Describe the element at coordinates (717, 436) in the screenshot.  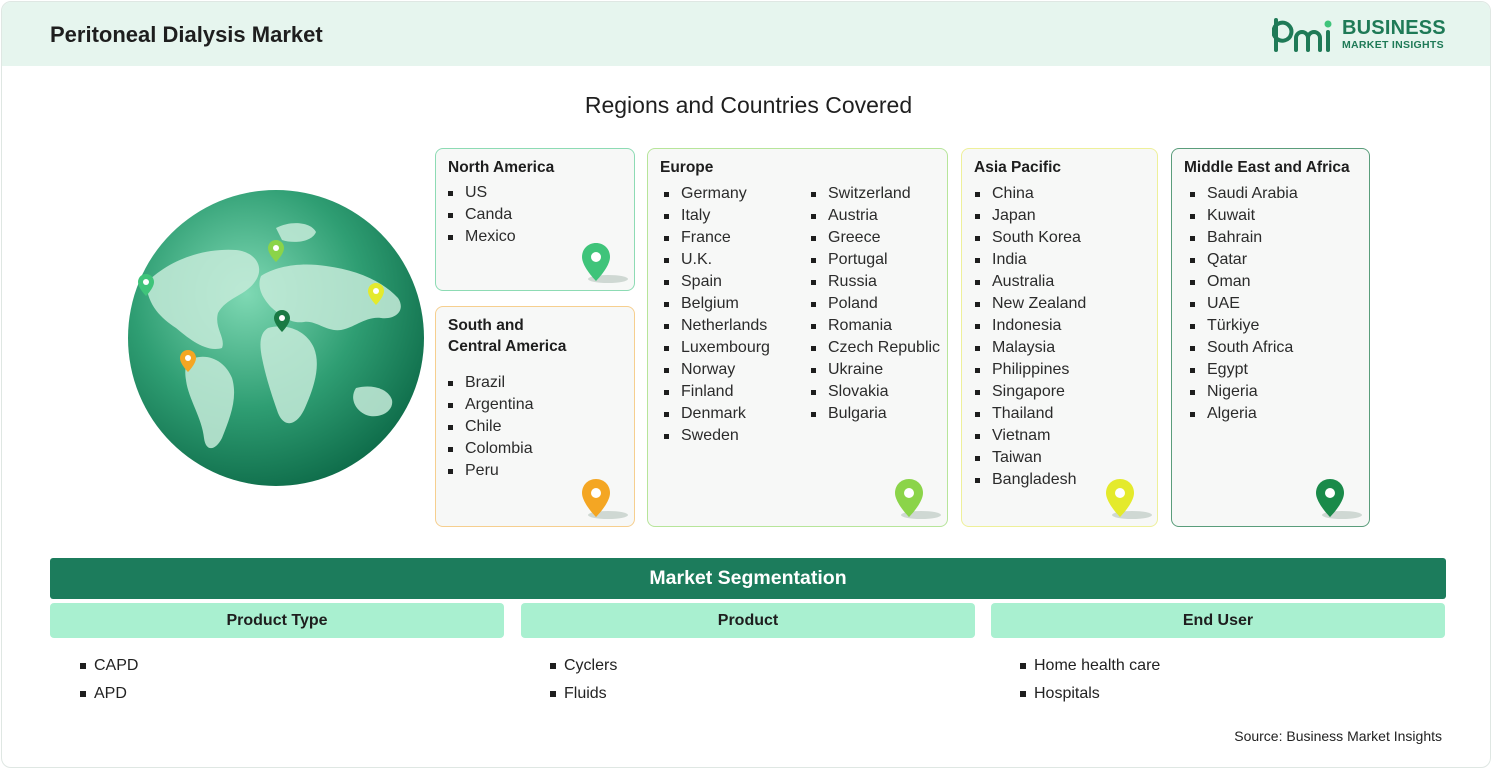
I see `list-item: Sweden` at that location.